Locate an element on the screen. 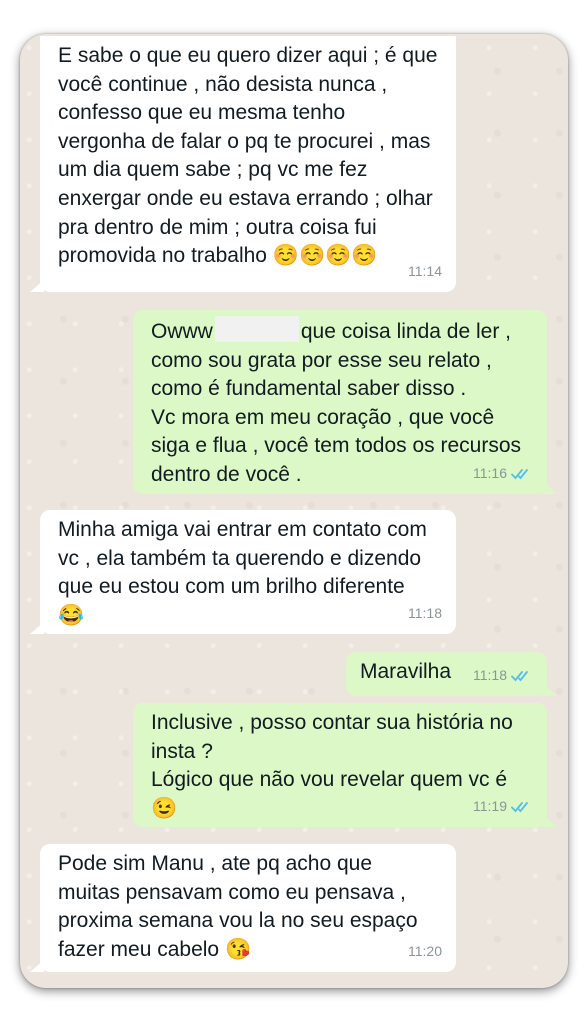 The width and height of the screenshot is (586, 1024). emoji-kiss: 😘 is located at coordinates (238, 949).